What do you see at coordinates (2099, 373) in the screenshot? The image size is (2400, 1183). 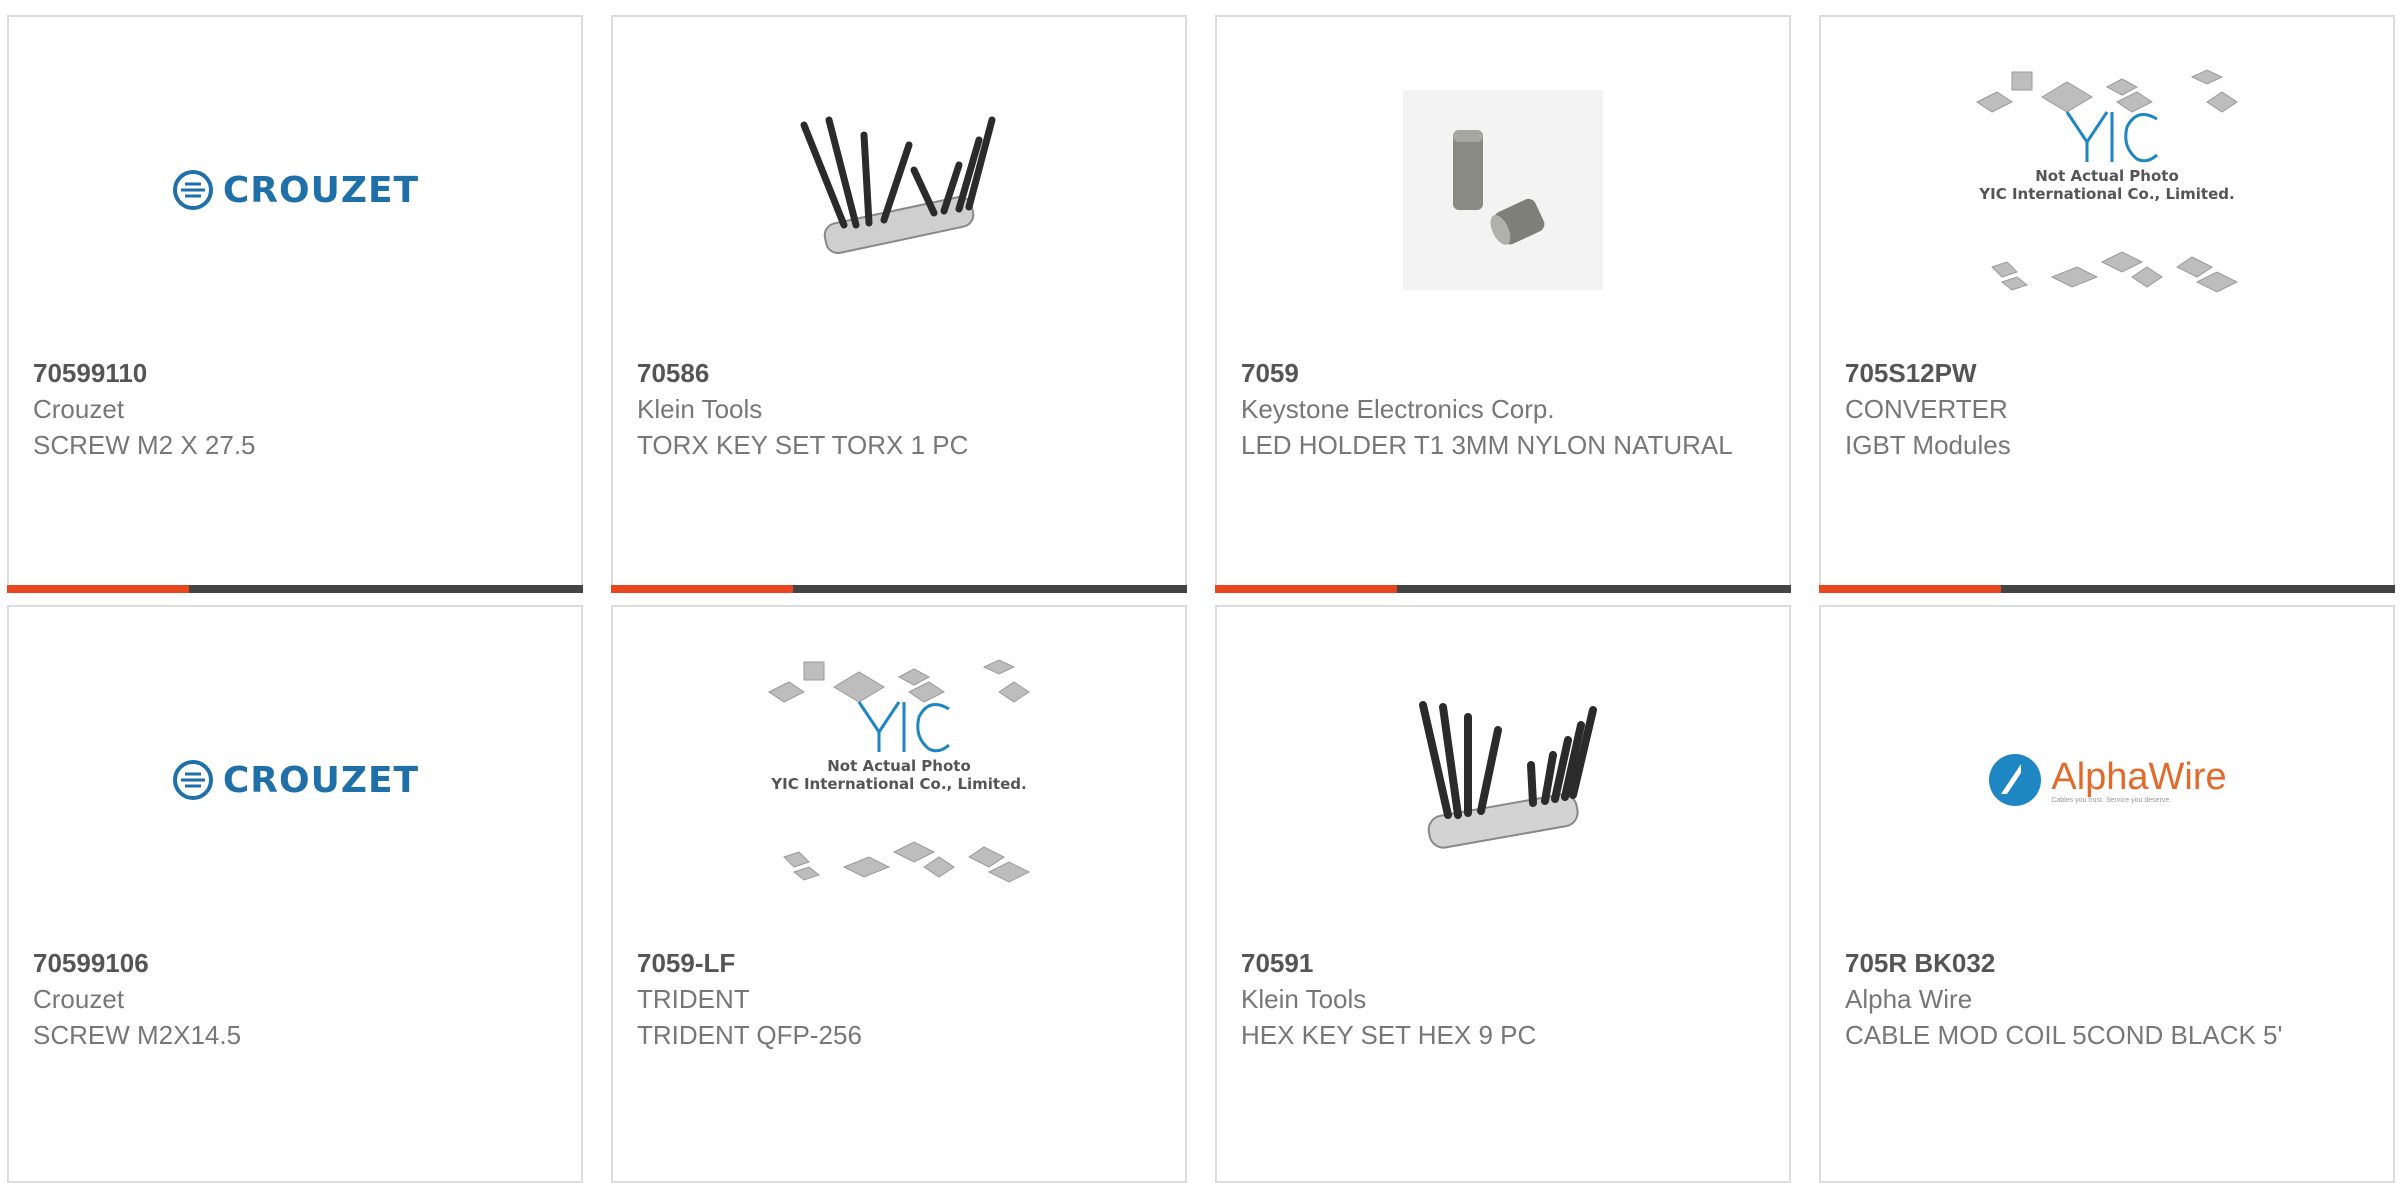 I see `part-number: 705S12PW` at bounding box center [2099, 373].